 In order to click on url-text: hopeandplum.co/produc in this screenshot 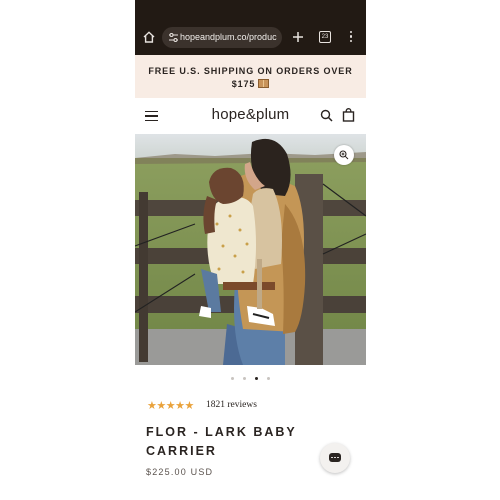, I will do `click(228, 37)`.